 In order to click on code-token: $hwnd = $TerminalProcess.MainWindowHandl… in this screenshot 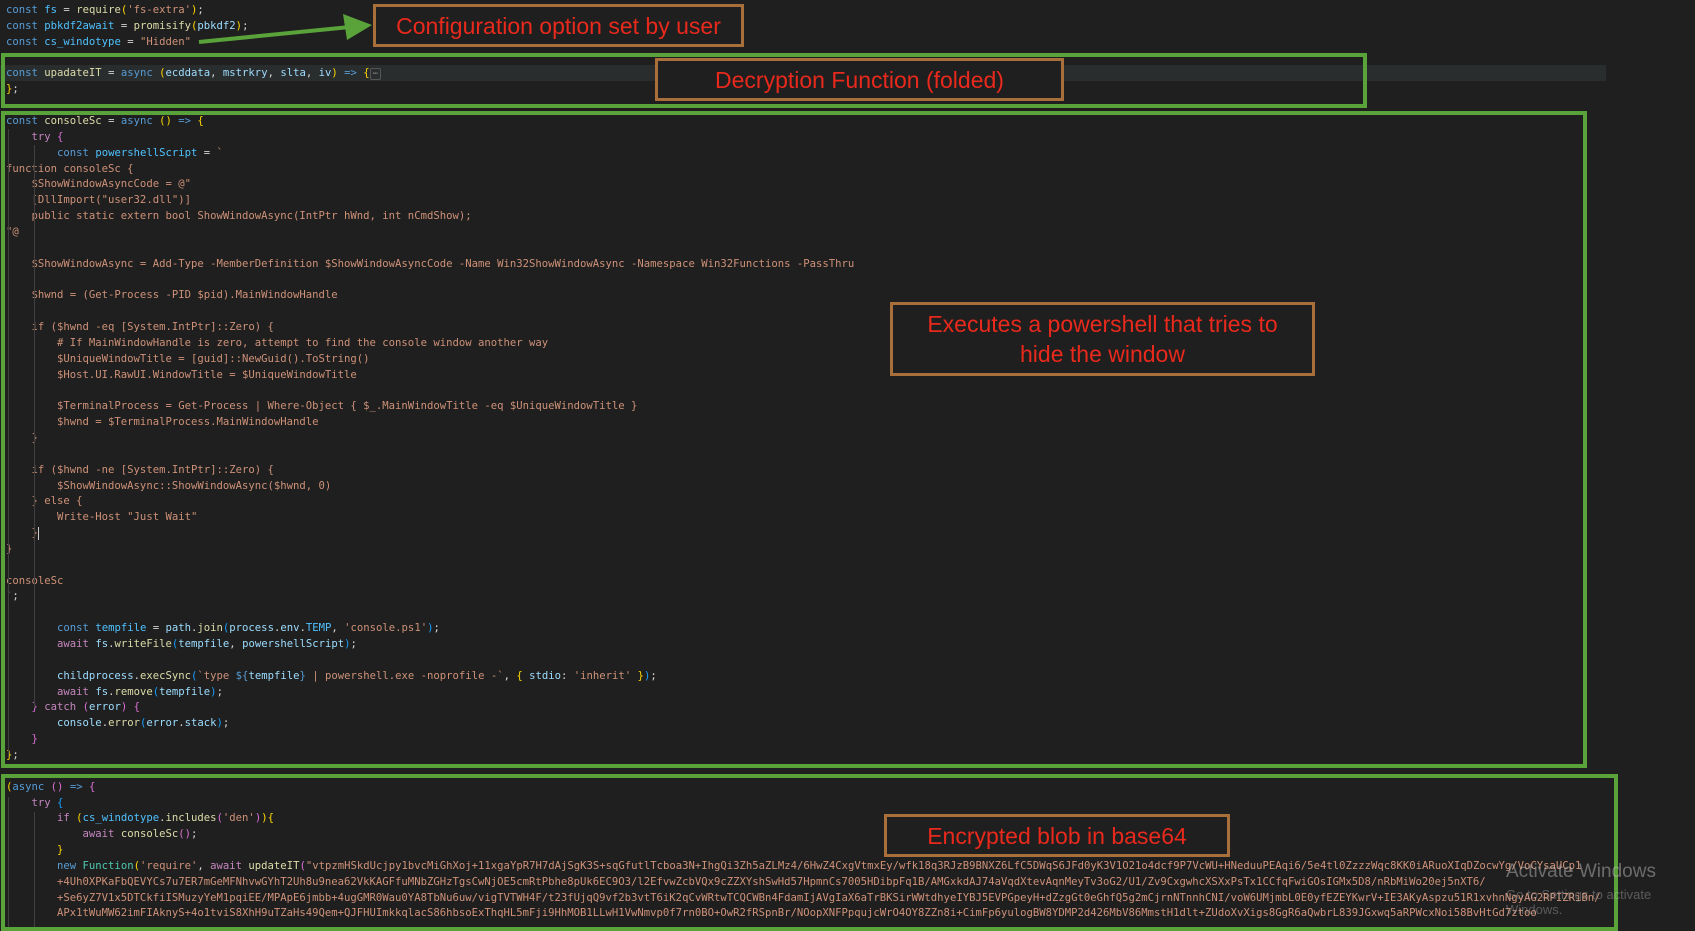, I will do `click(162, 422)`.